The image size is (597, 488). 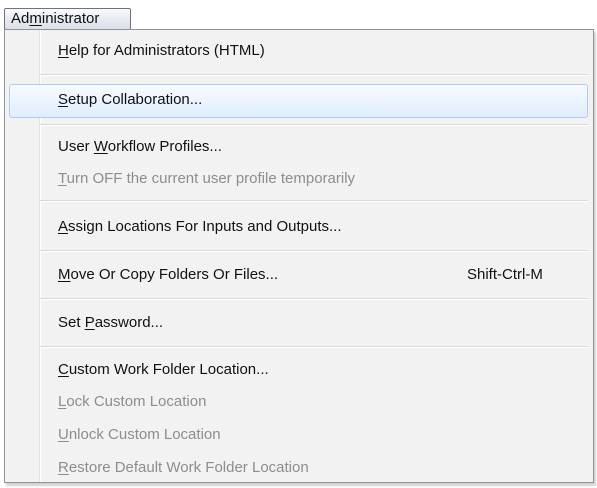 What do you see at coordinates (76, 146) in the screenshot?
I see `label-prefix: User` at bounding box center [76, 146].